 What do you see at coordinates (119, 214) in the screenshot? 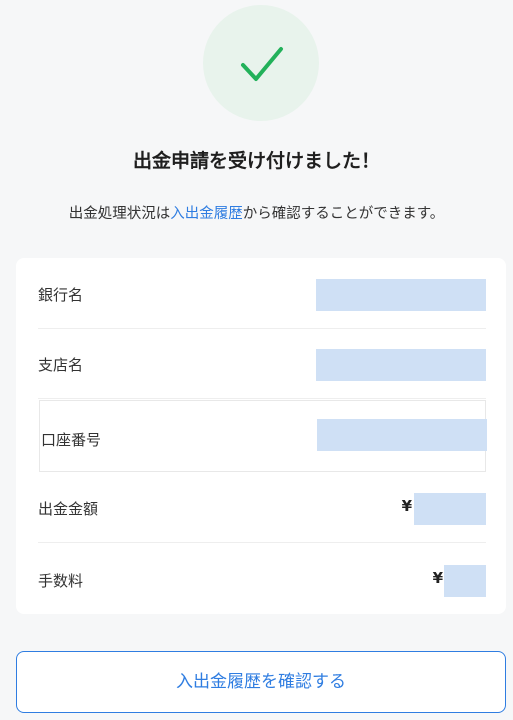
I see `status-message-prefix: 出金処理状況は` at bounding box center [119, 214].